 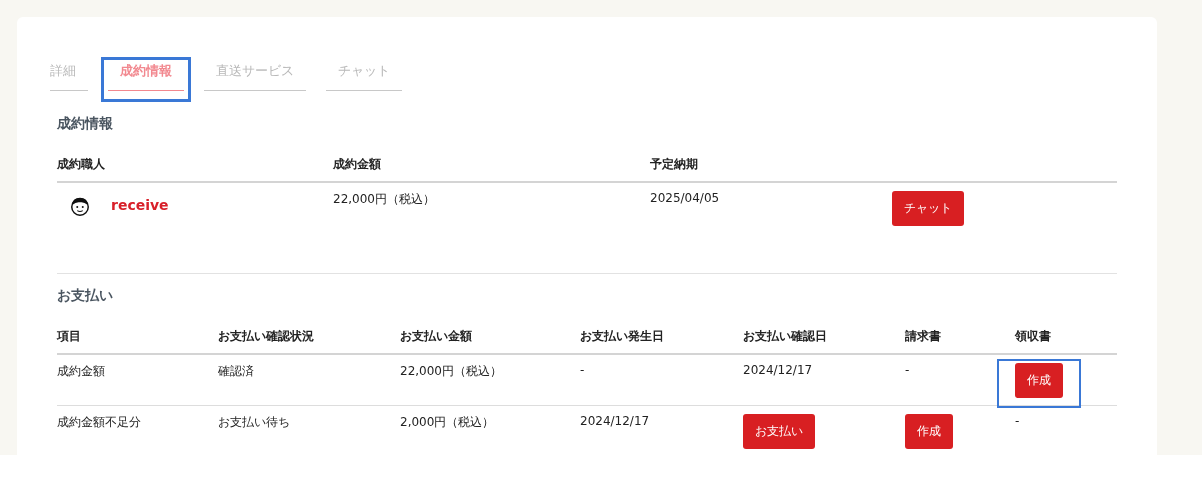 What do you see at coordinates (254, 422) in the screenshot?
I see `table-cell: お支払い待ち` at bounding box center [254, 422].